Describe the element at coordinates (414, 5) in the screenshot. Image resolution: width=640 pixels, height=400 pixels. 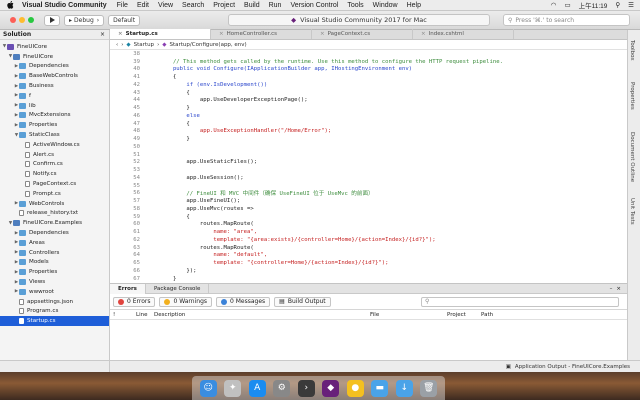
I see `menu-help: Help` at that location.